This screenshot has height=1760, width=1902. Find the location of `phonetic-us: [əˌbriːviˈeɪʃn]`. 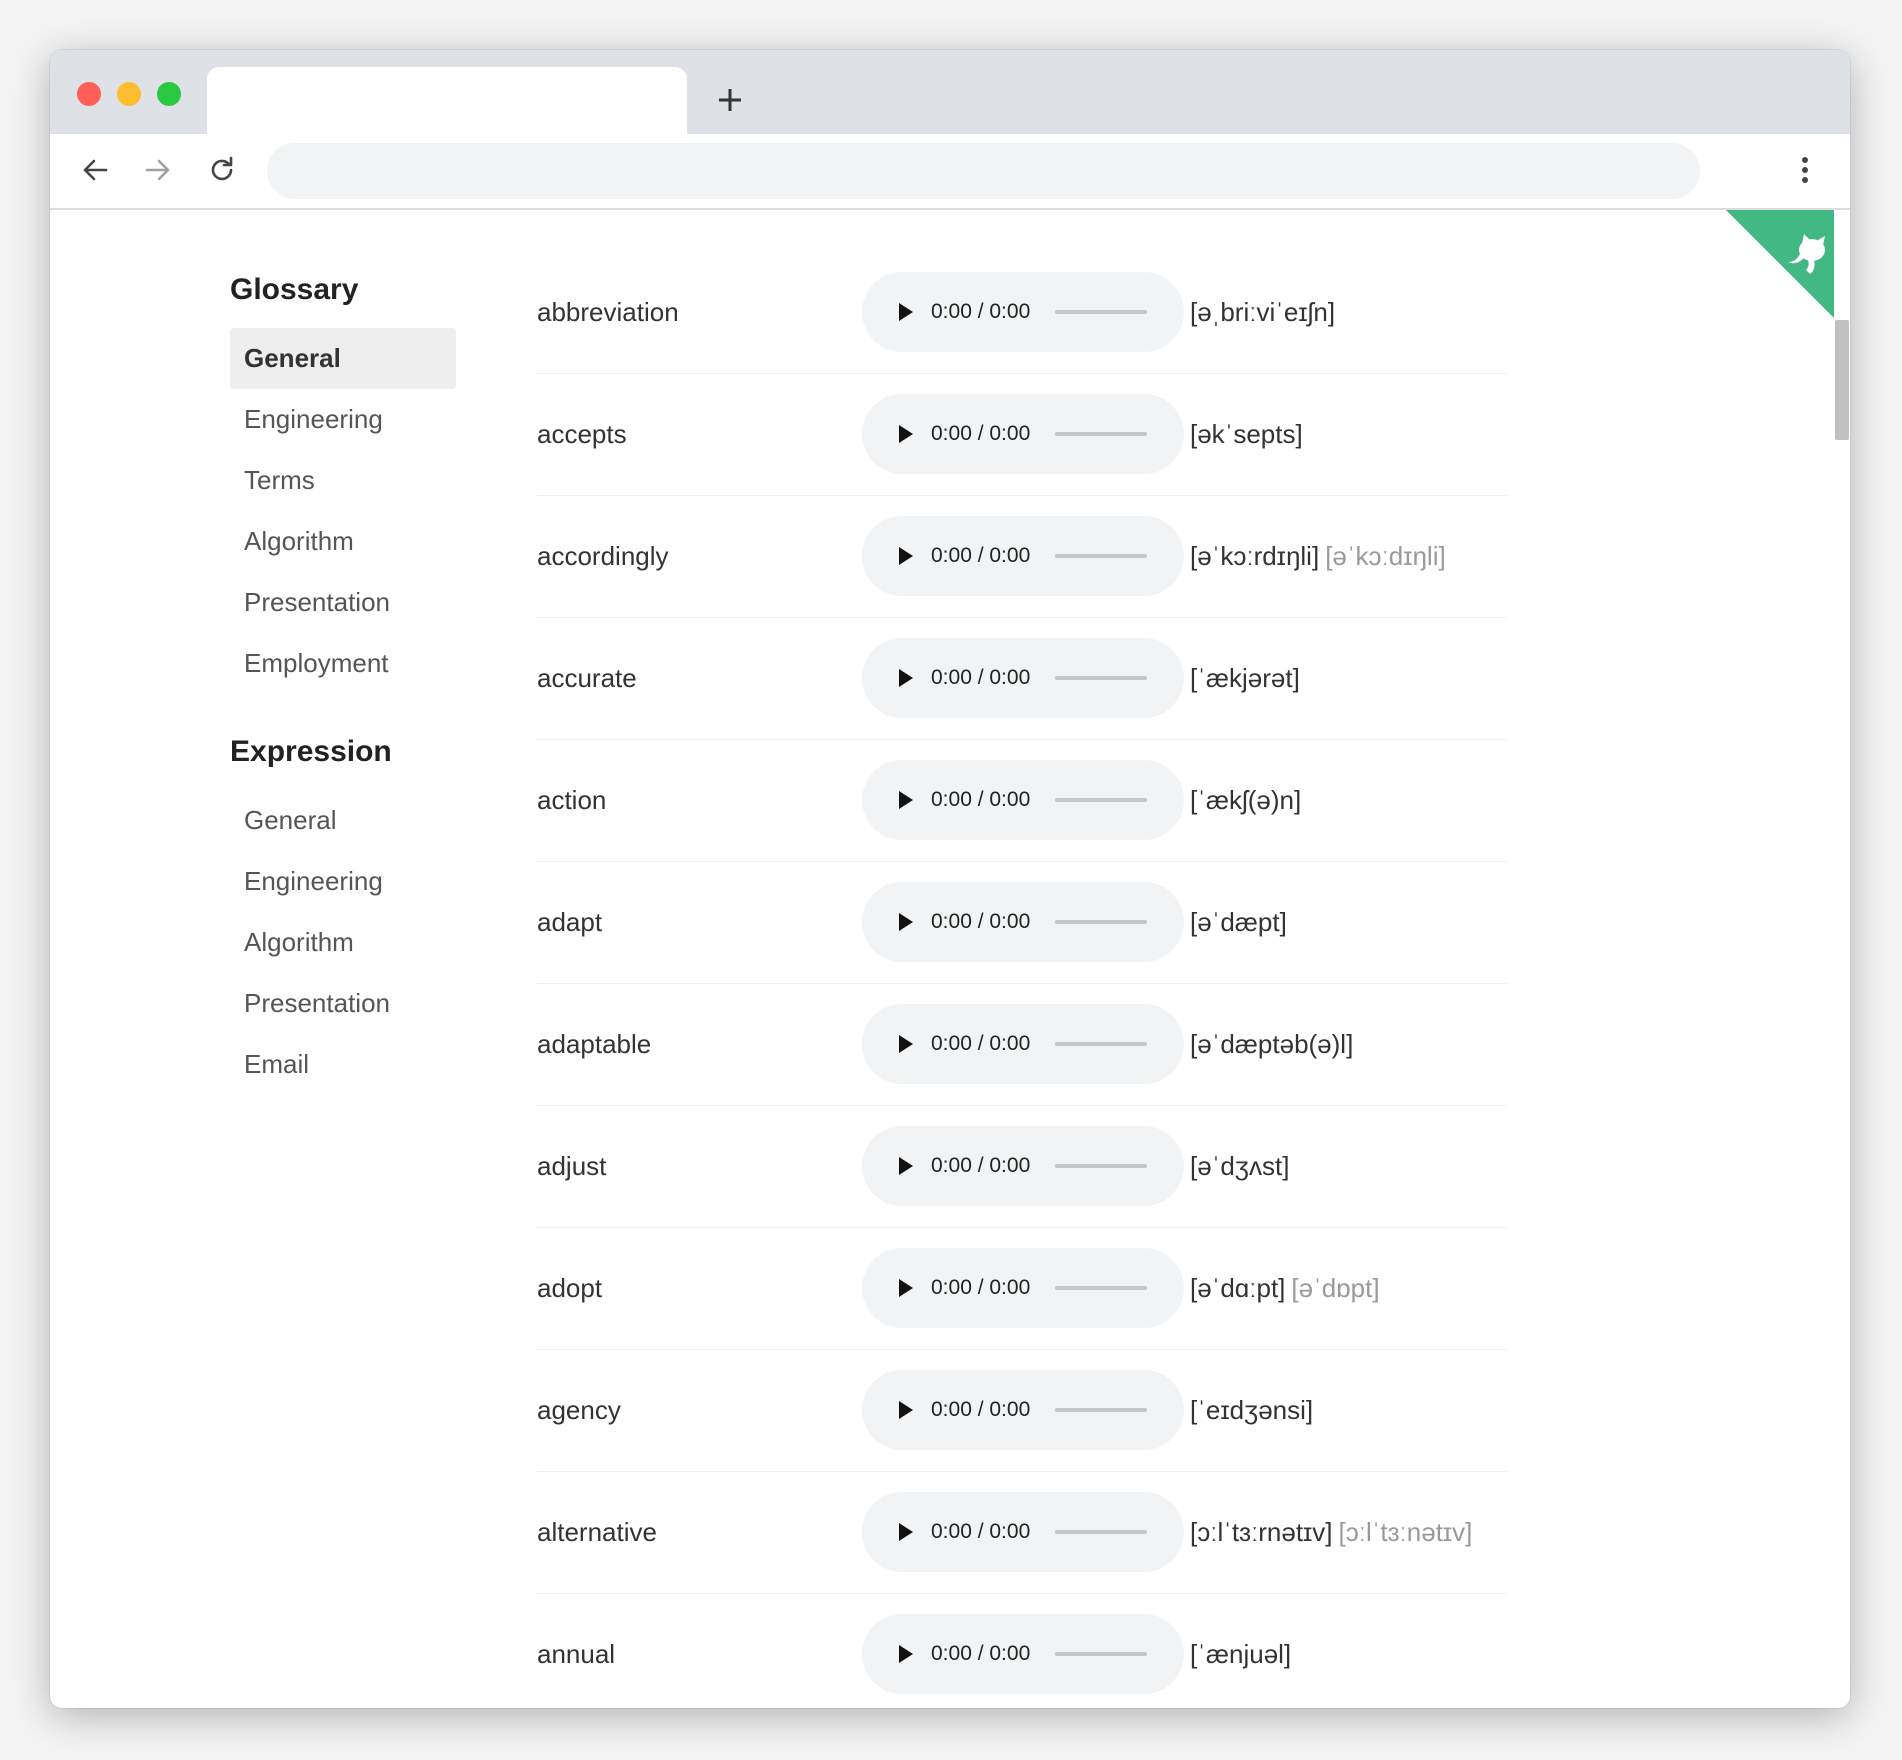

phonetic-us: [əˌbriːviˈeɪʃn] is located at coordinates (1263, 312).